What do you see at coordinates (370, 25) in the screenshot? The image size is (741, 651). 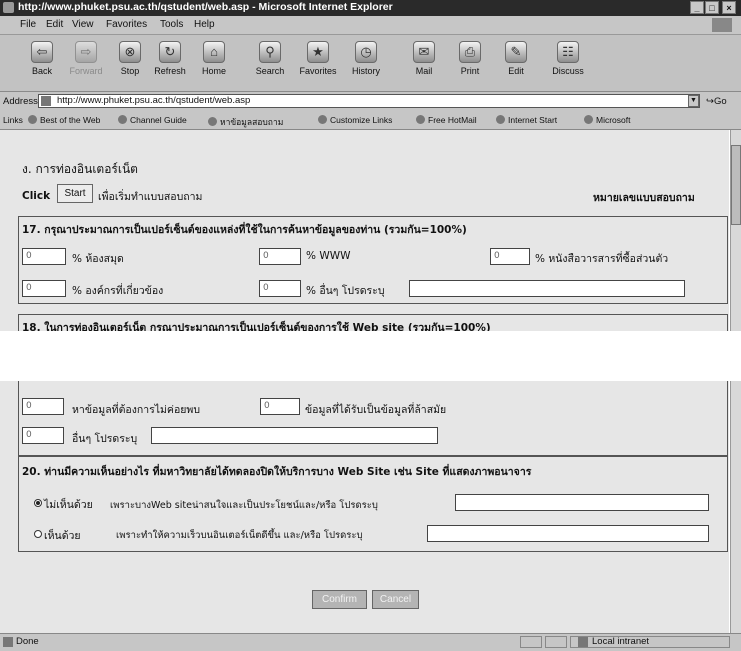 I see `menu-bar: File Edit View Favorites Tools Help` at bounding box center [370, 25].